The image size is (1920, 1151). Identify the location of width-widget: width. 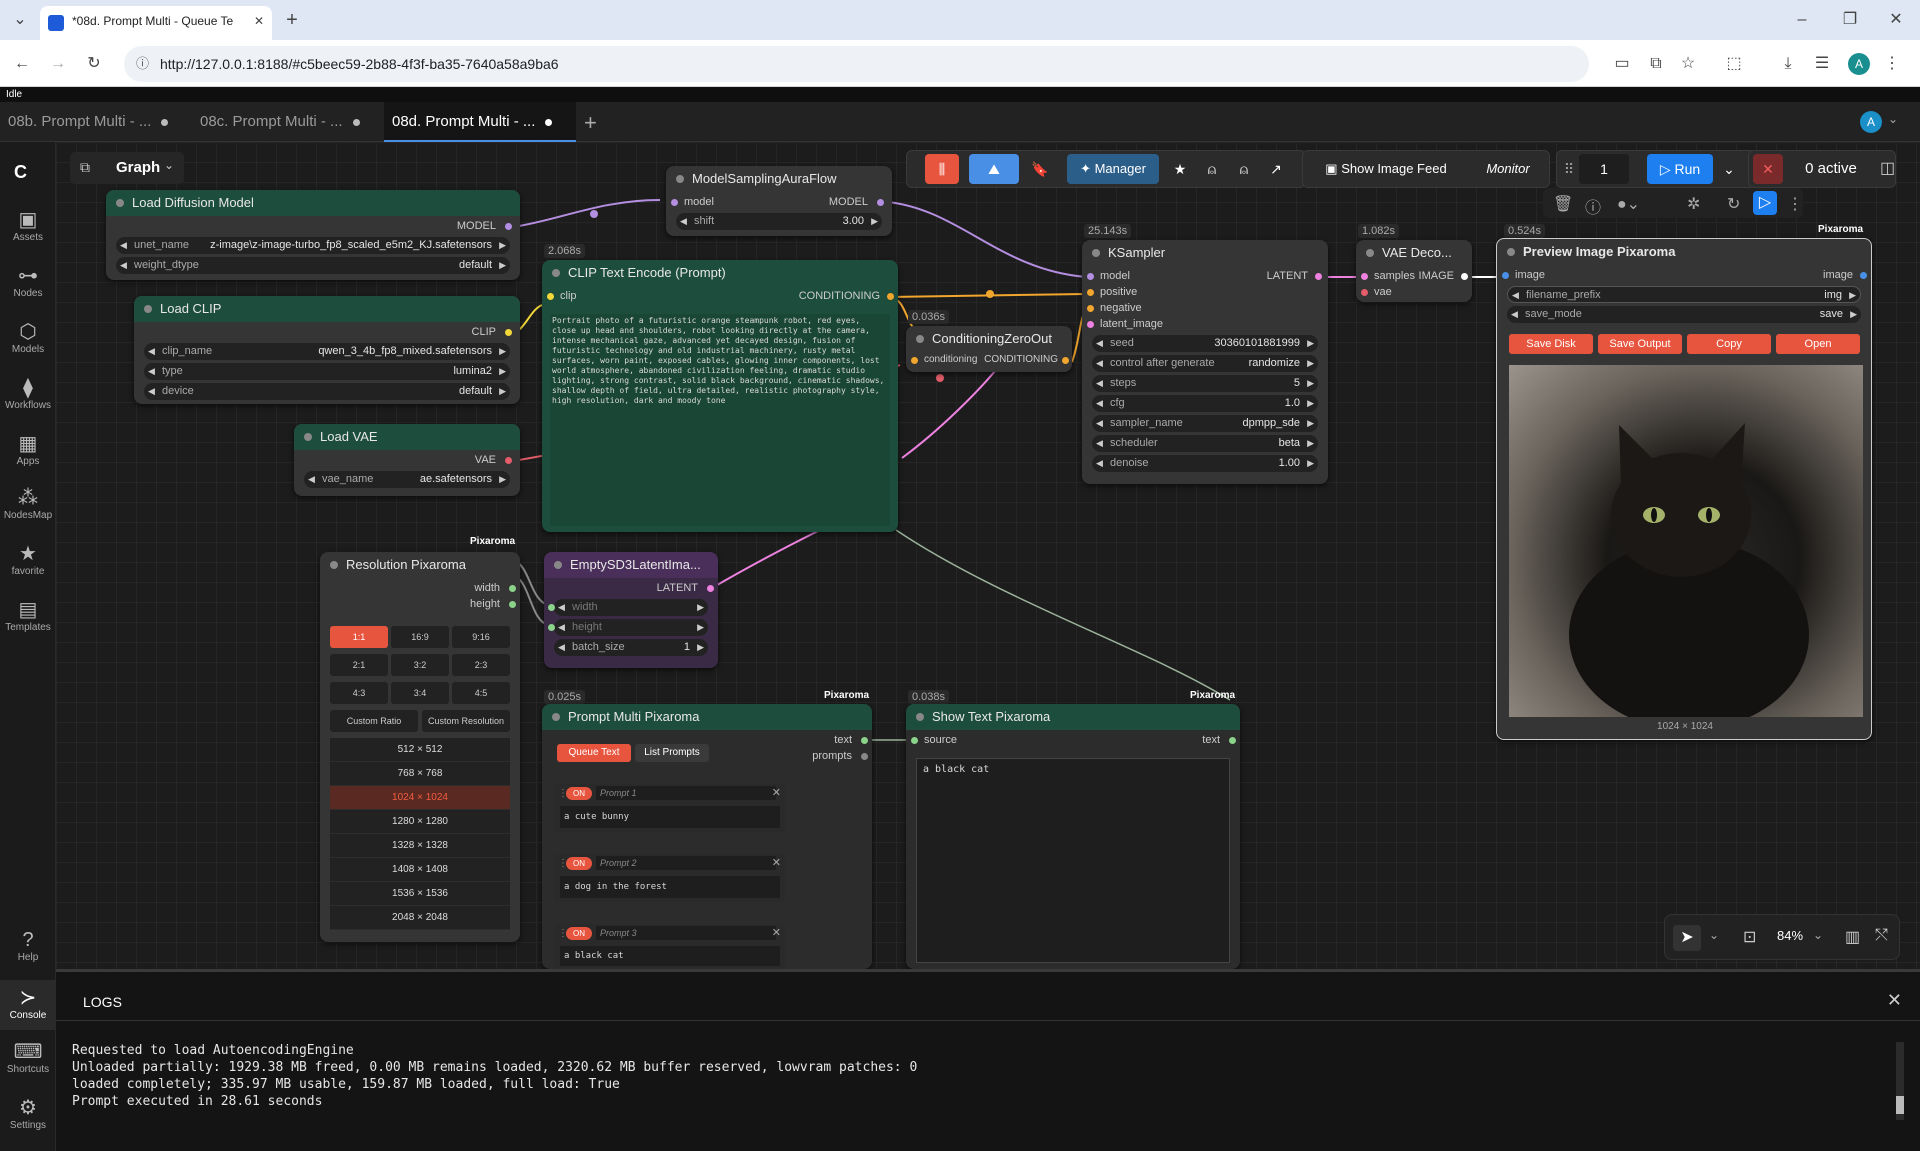
(628, 607).